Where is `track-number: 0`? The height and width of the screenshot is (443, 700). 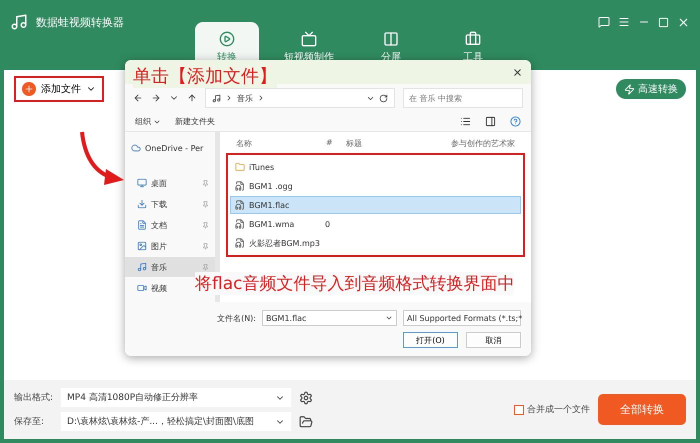 track-number: 0 is located at coordinates (328, 224).